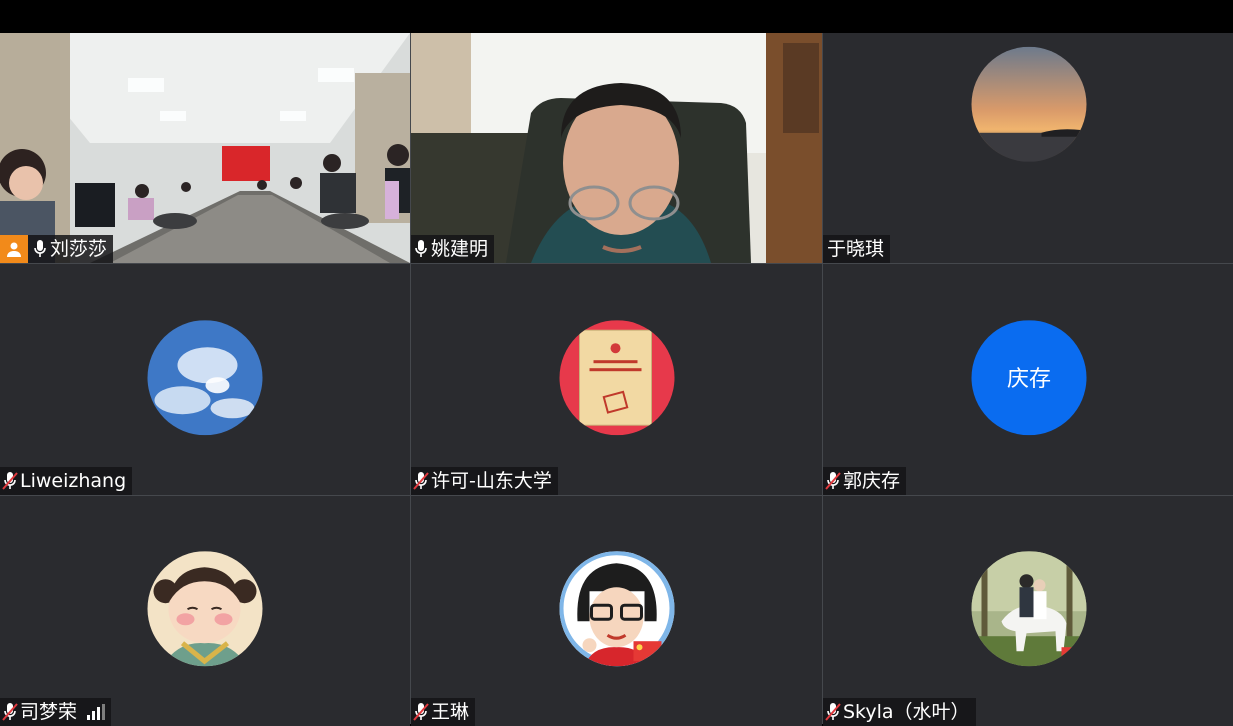  What do you see at coordinates (460, 249) in the screenshot?
I see `participant-name: 姚建明` at bounding box center [460, 249].